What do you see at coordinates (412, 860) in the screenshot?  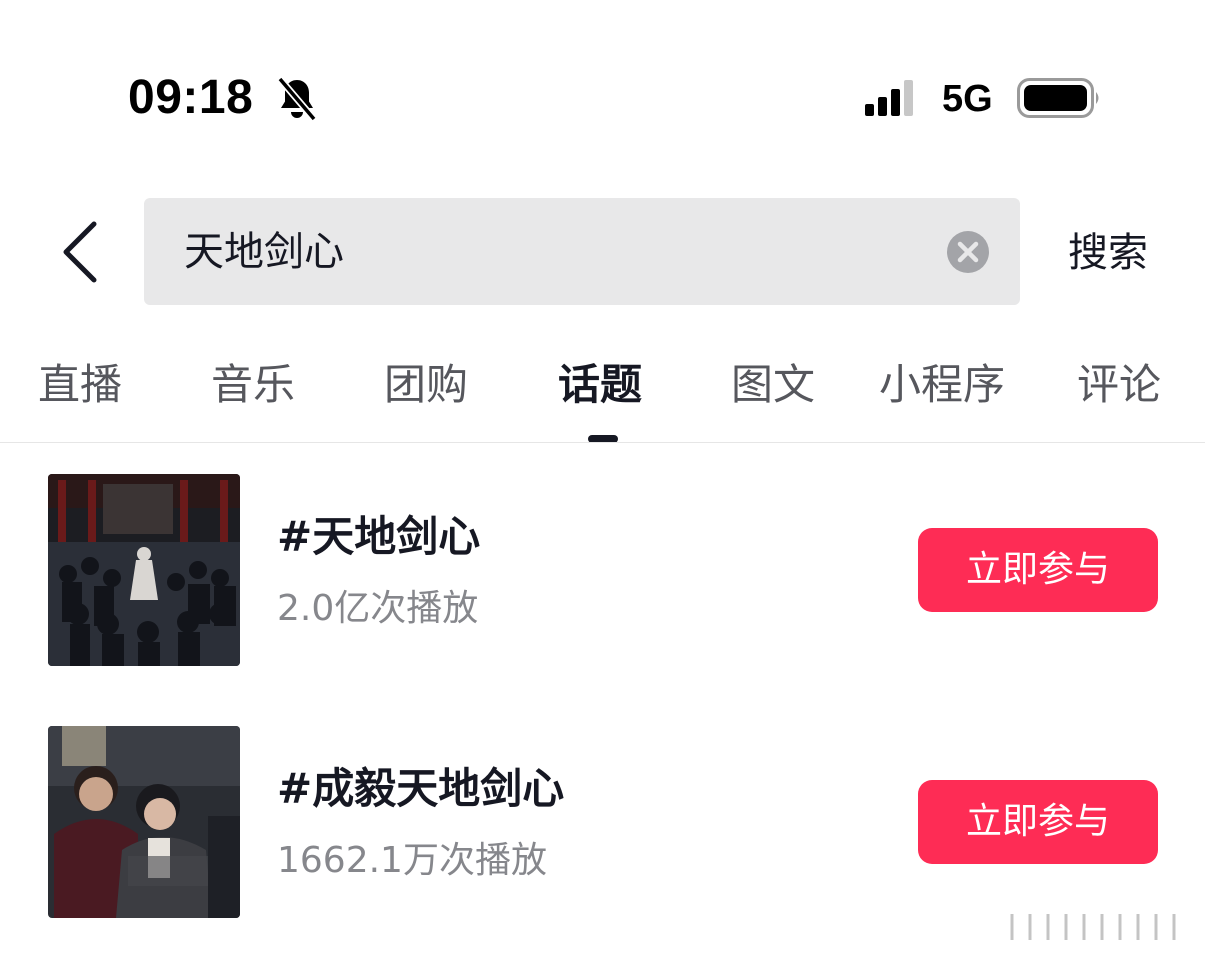 I see `topic-play-count: 1662.1万次播放` at bounding box center [412, 860].